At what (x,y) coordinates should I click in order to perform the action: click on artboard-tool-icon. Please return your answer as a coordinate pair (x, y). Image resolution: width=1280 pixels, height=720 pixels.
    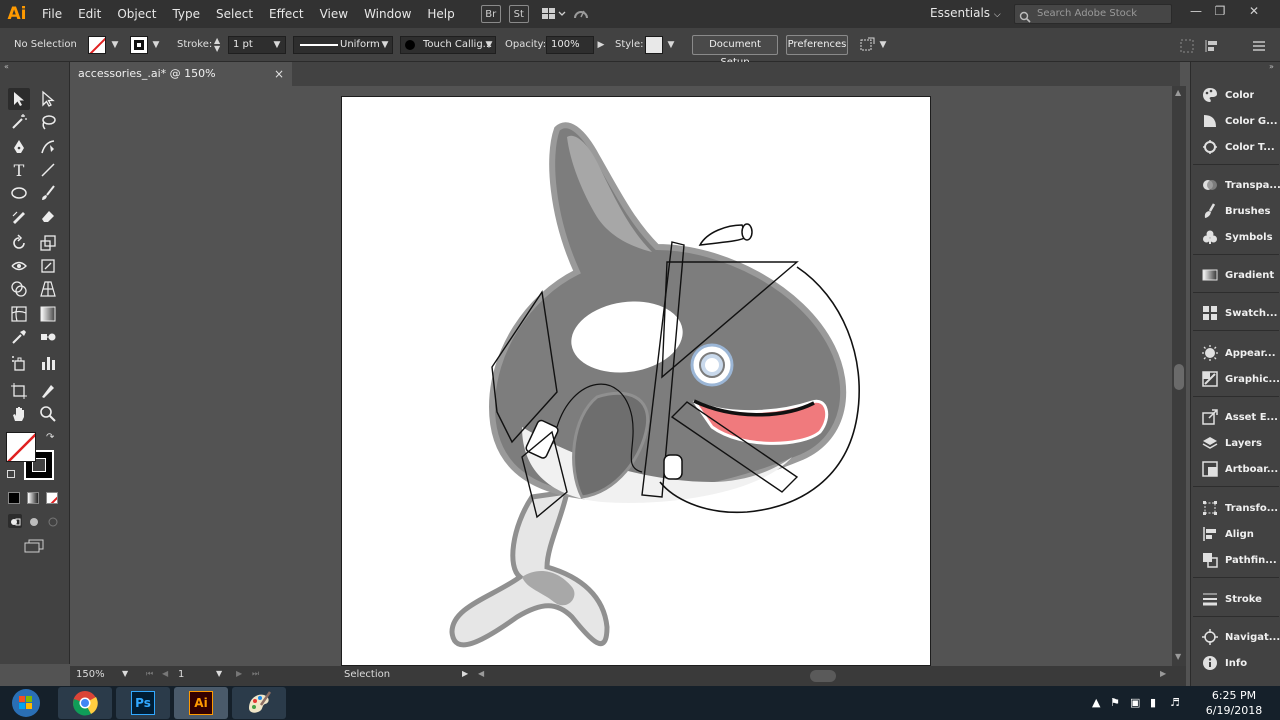
    Looking at the image, I should click on (19, 391).